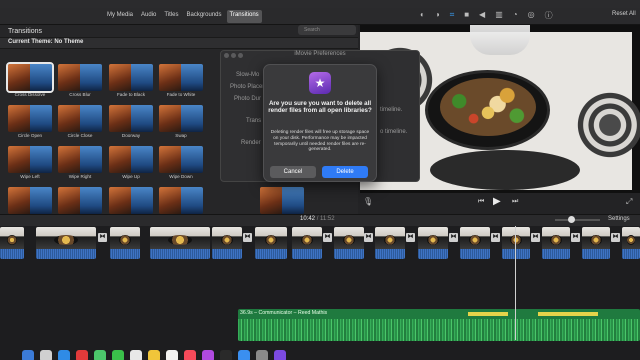 This screenshot has height=360, width=640. I want to click on imovie-icon, so click(280, 355).